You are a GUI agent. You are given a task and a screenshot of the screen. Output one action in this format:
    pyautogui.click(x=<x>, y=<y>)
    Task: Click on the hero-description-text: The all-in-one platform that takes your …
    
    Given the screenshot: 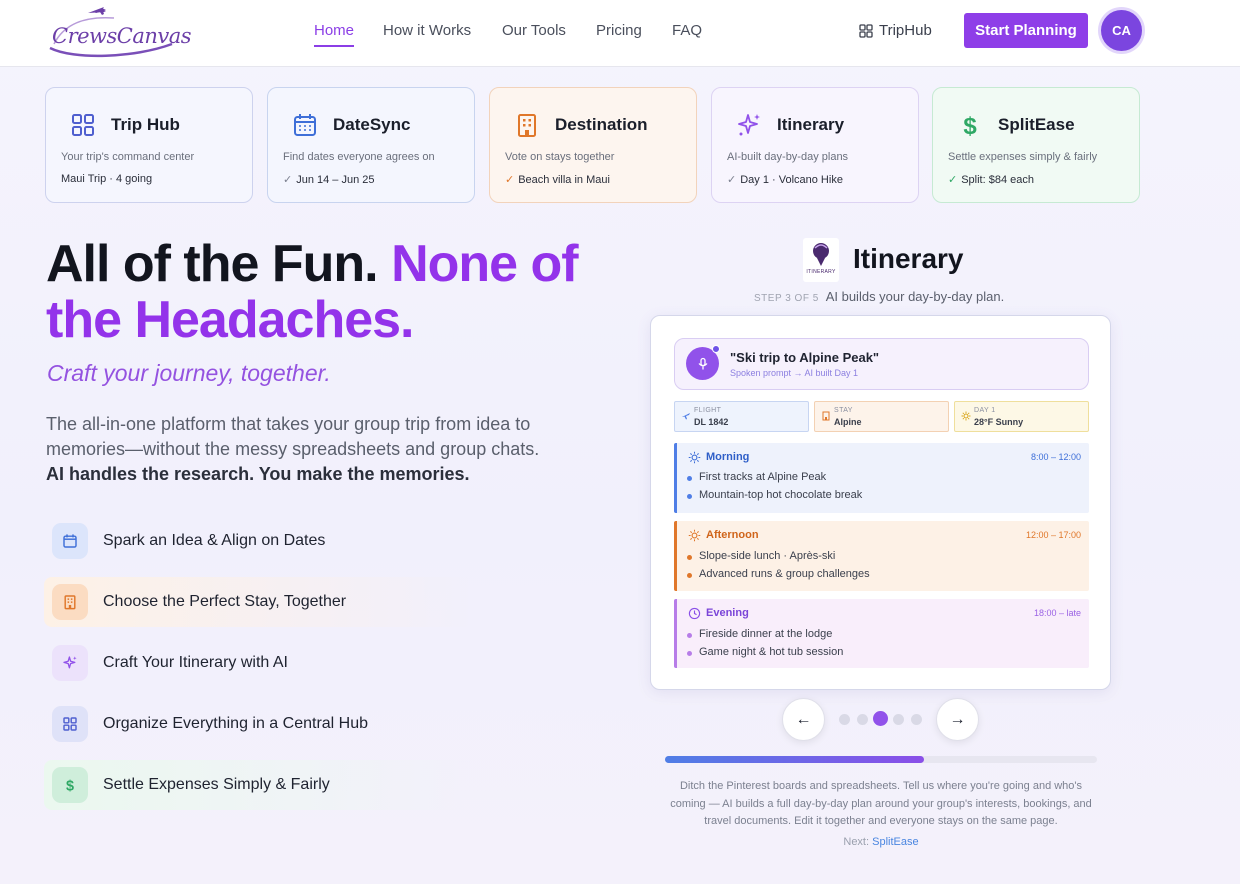 What is the action you would take?
    pyautogui.click(x=293, y=436)
    